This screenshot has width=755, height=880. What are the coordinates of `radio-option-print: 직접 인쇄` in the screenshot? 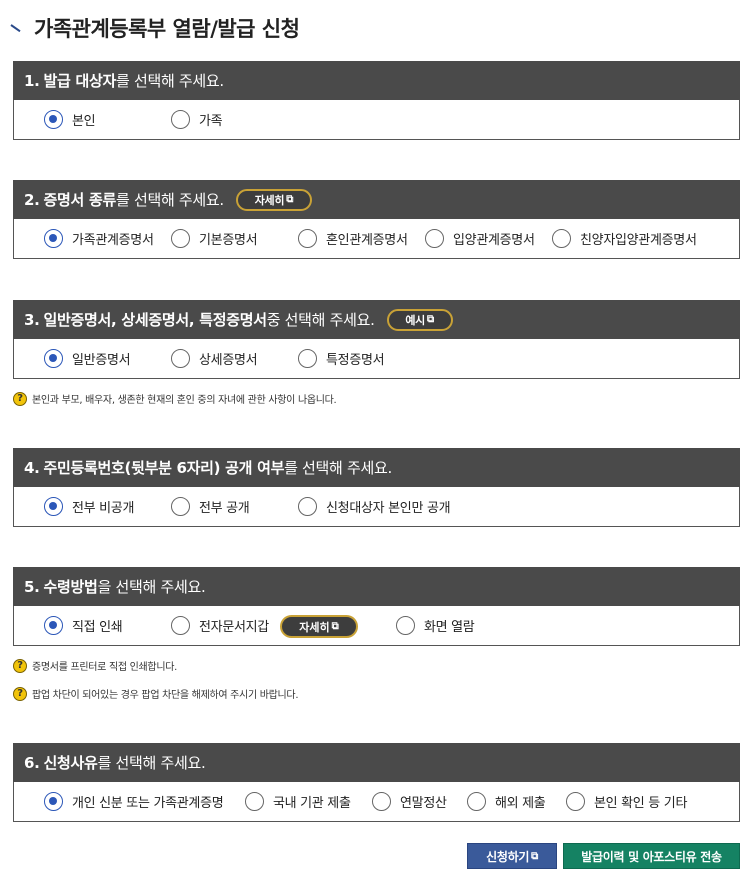 It's located at (83, 625).